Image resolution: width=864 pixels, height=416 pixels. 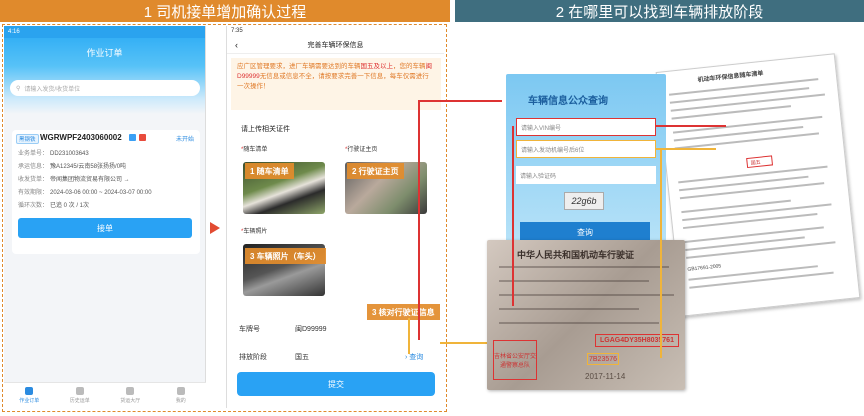 What do you see at coordinates (285, 256) in the screenshot?
I see `label-vehicle-front: 3 车辆照片（车头）` at bounding box center [285, 256].